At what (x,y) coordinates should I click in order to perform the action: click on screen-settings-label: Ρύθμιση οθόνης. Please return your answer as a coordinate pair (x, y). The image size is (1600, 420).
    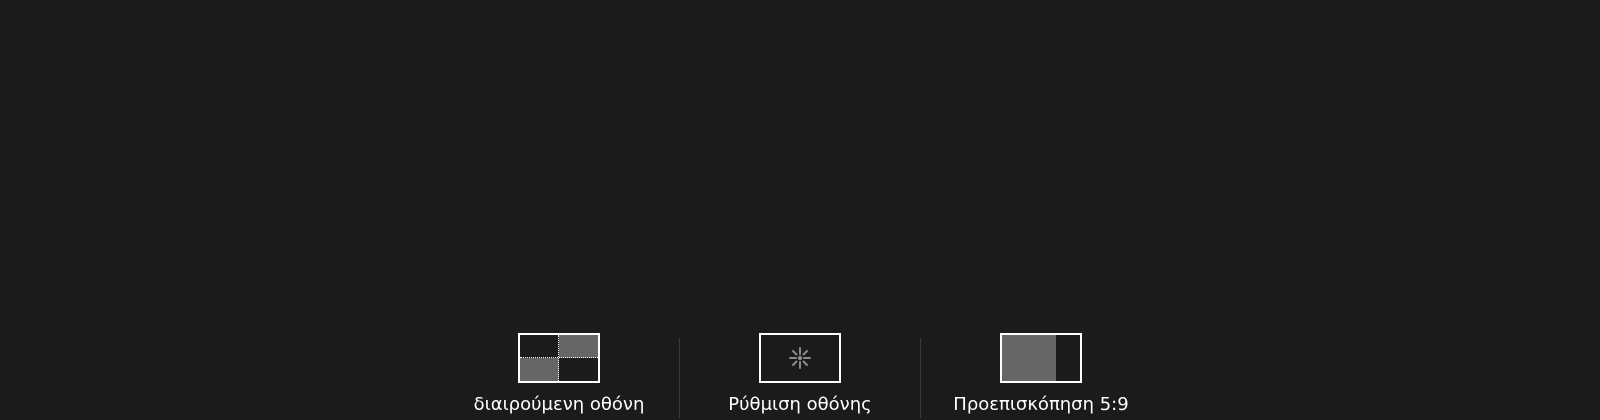
    Looking at the image, I should click on (800, 404).